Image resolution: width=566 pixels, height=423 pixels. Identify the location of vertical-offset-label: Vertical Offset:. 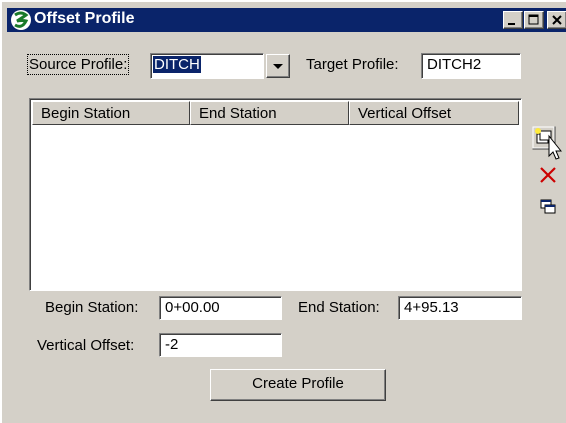
(86, 345).